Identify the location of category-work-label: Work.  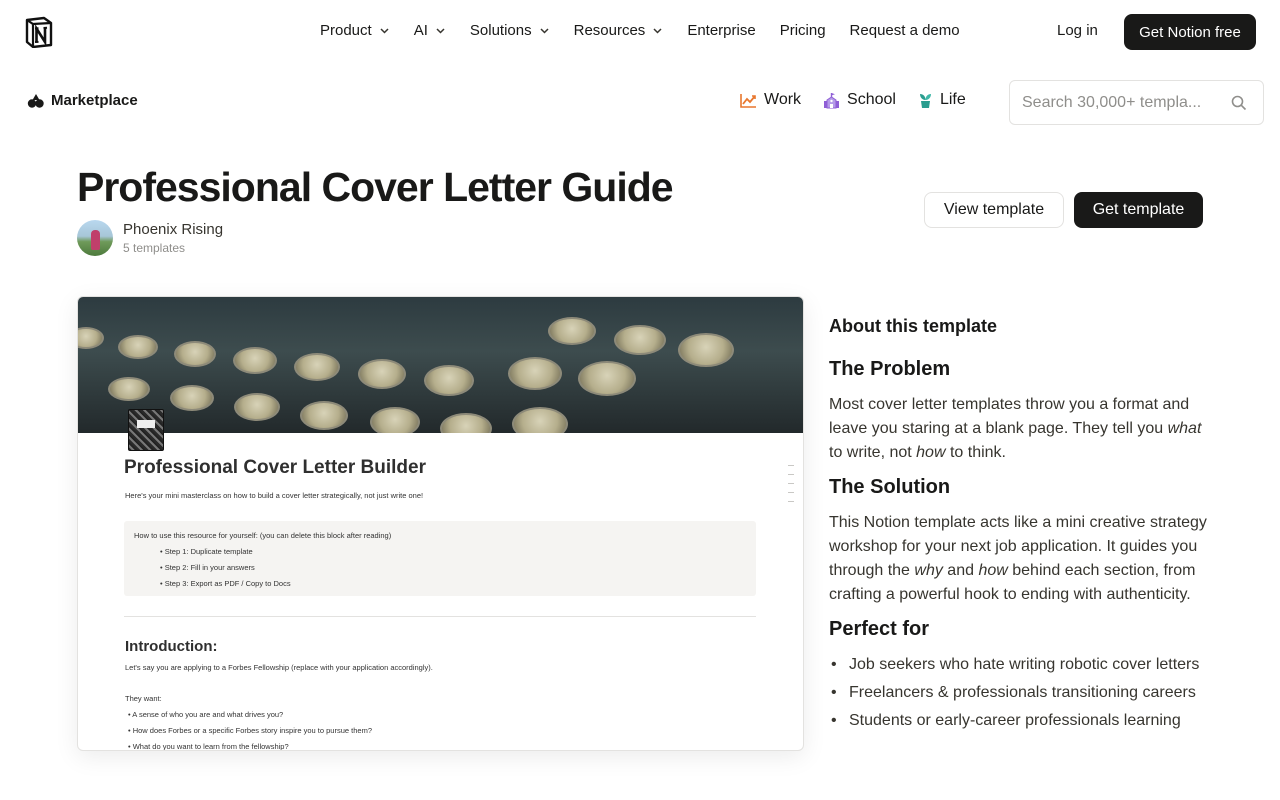
(783, 99).